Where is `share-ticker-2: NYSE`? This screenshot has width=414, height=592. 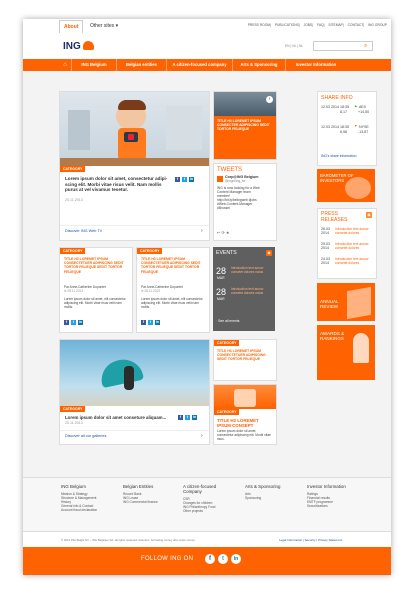
share-ticker-2: NYSE is located at coordinates (364, 127).